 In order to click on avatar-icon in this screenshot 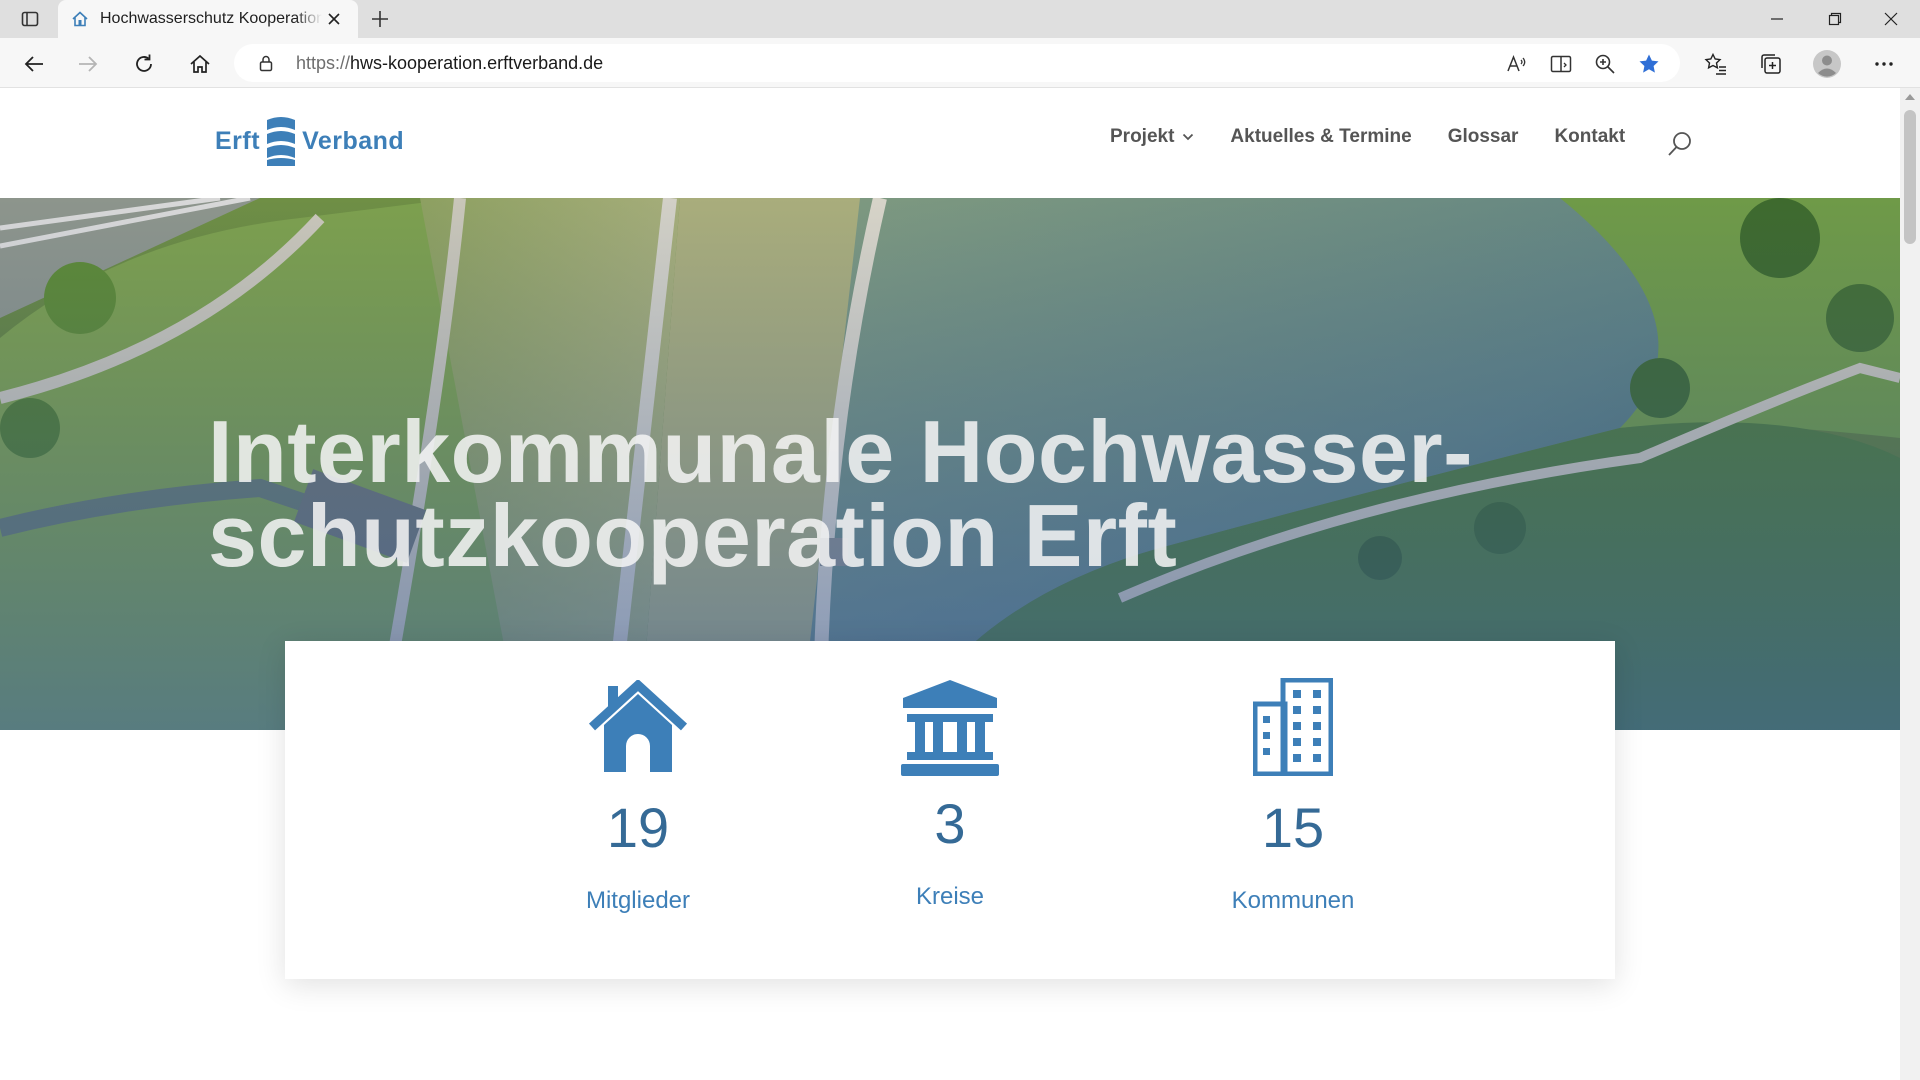, I will do `click(1827, 64)`.